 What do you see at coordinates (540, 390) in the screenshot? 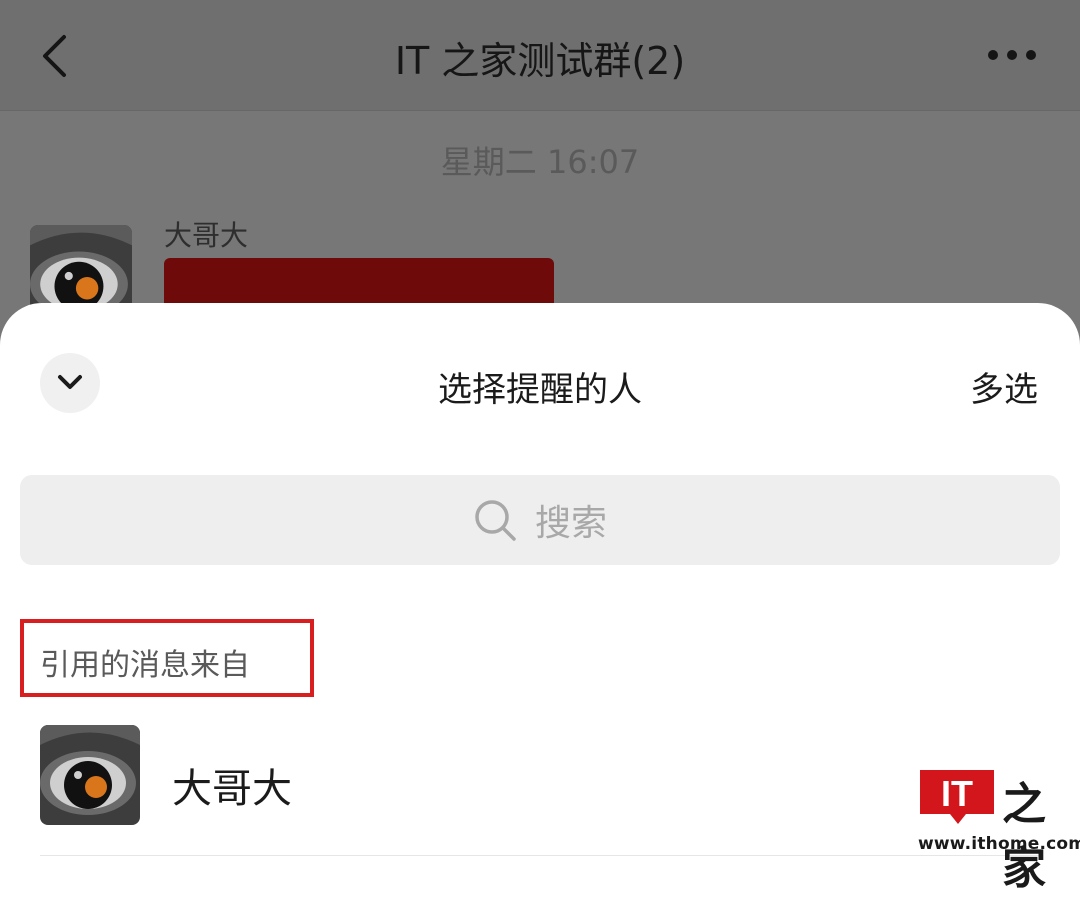
I see `sheet-title: 选择提醒的人` at bounding box center [540, 390].